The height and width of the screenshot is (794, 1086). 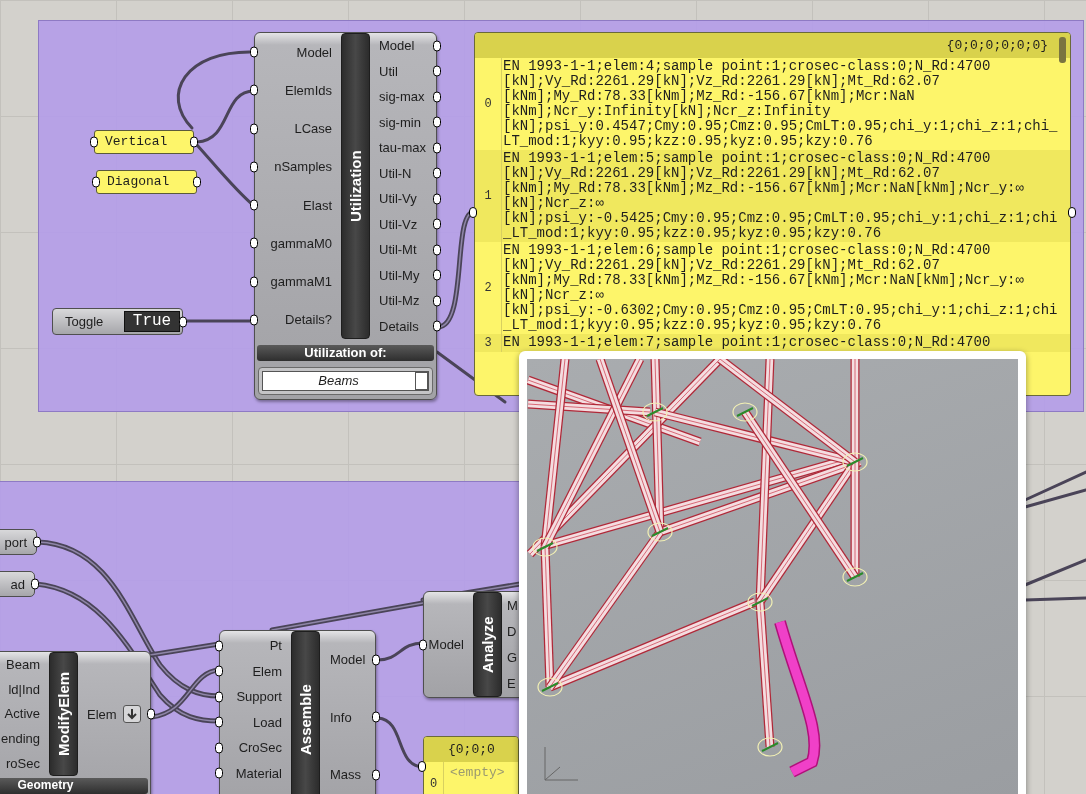 I want to click on component-name: ModifyElem, so click(x=63, y=714).